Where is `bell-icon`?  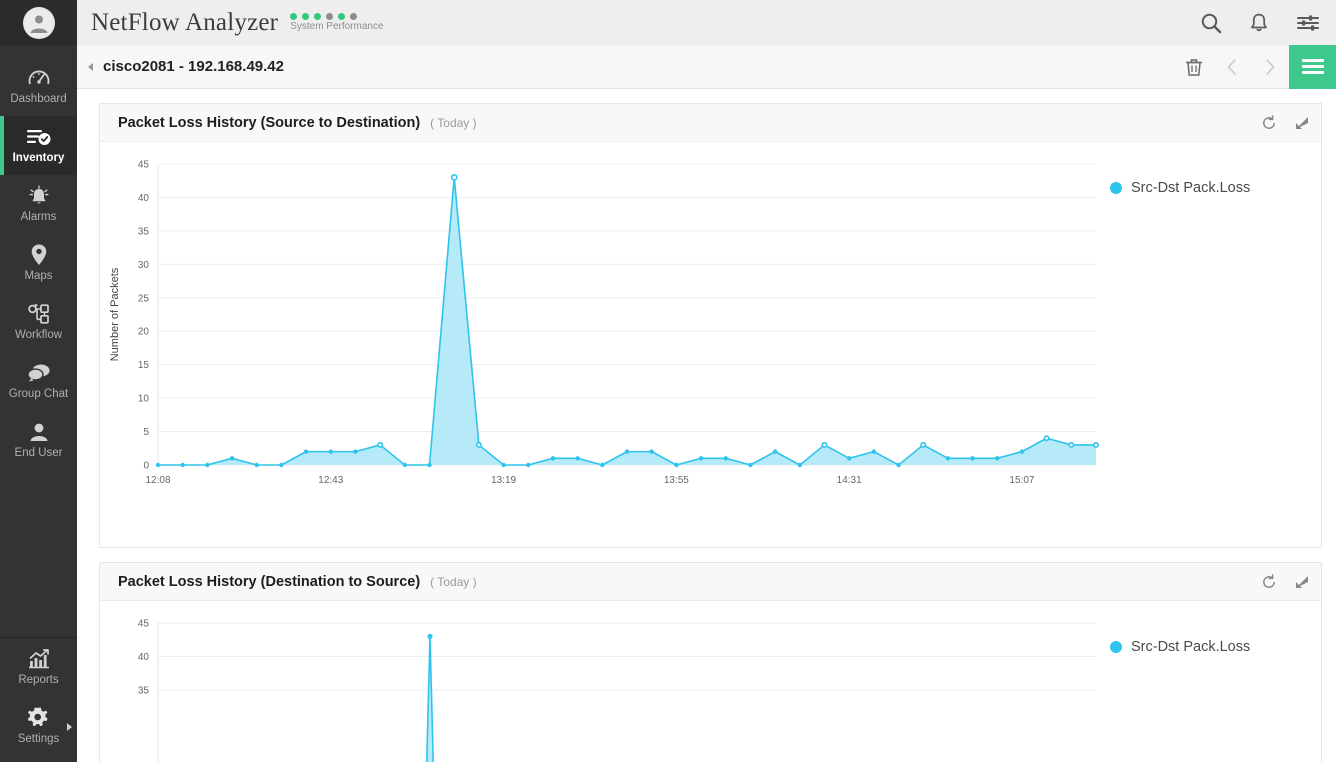
bell-icon is located at coordinates (1259, 23).